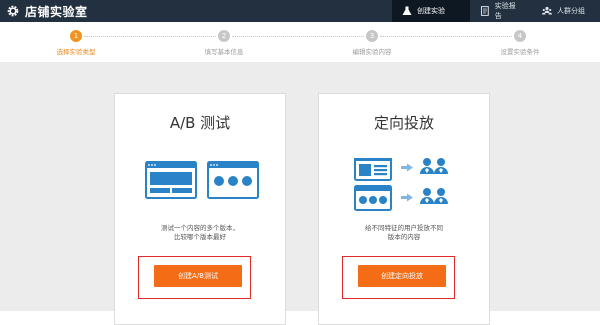 The height and width of the screenshot is (325, 600). What do you see at coordinates (571, 11) in the screenshot?
I see `nav-audience-groups-label: 人群分组` at bounding box center [571, 11].